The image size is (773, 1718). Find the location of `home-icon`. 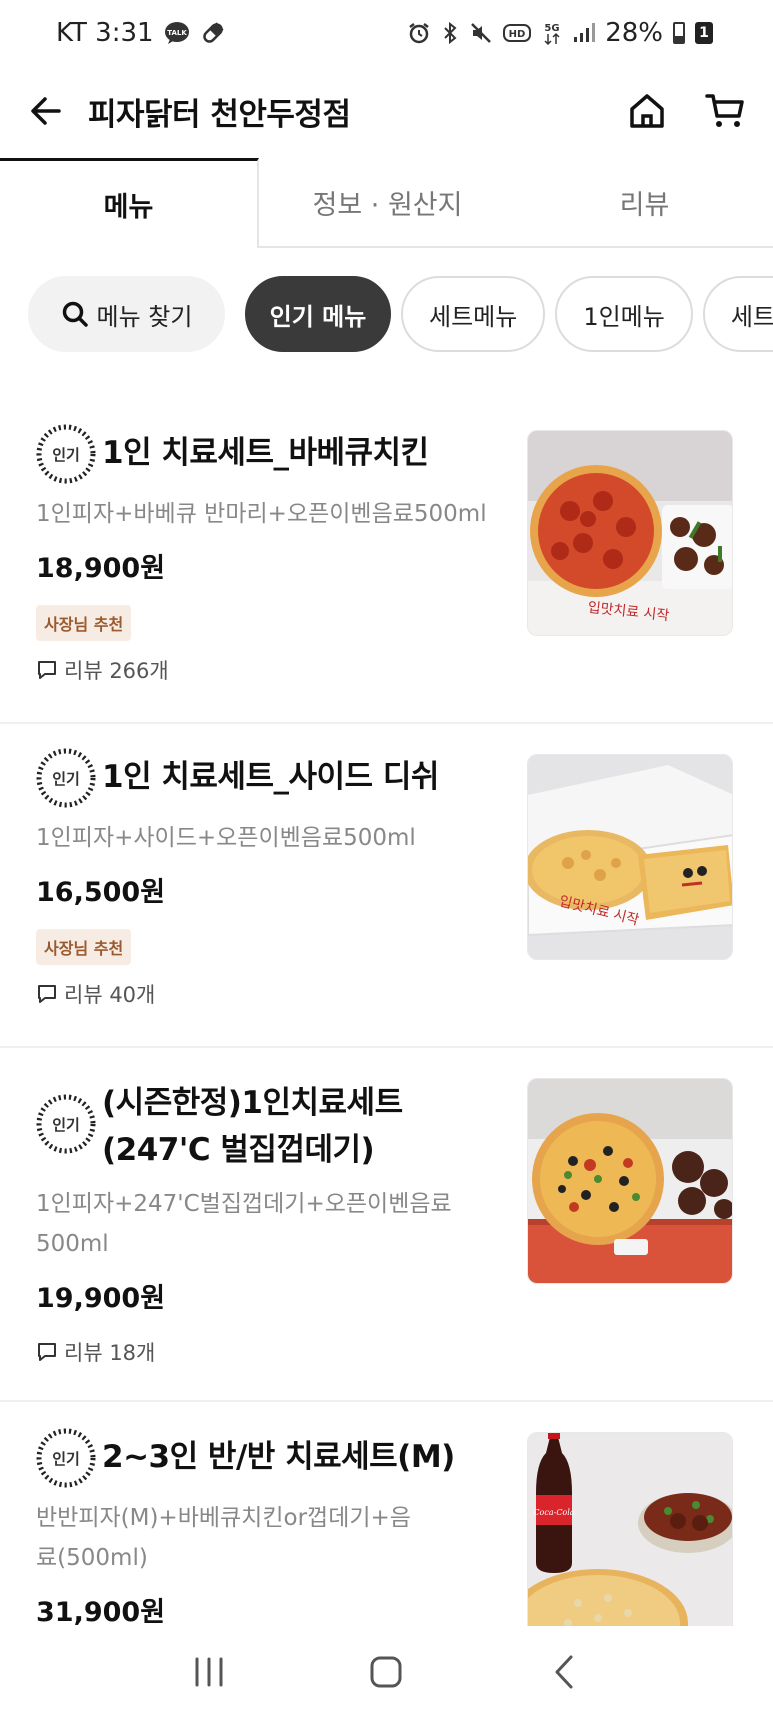

home-icon is located at coordinates (647, 111).